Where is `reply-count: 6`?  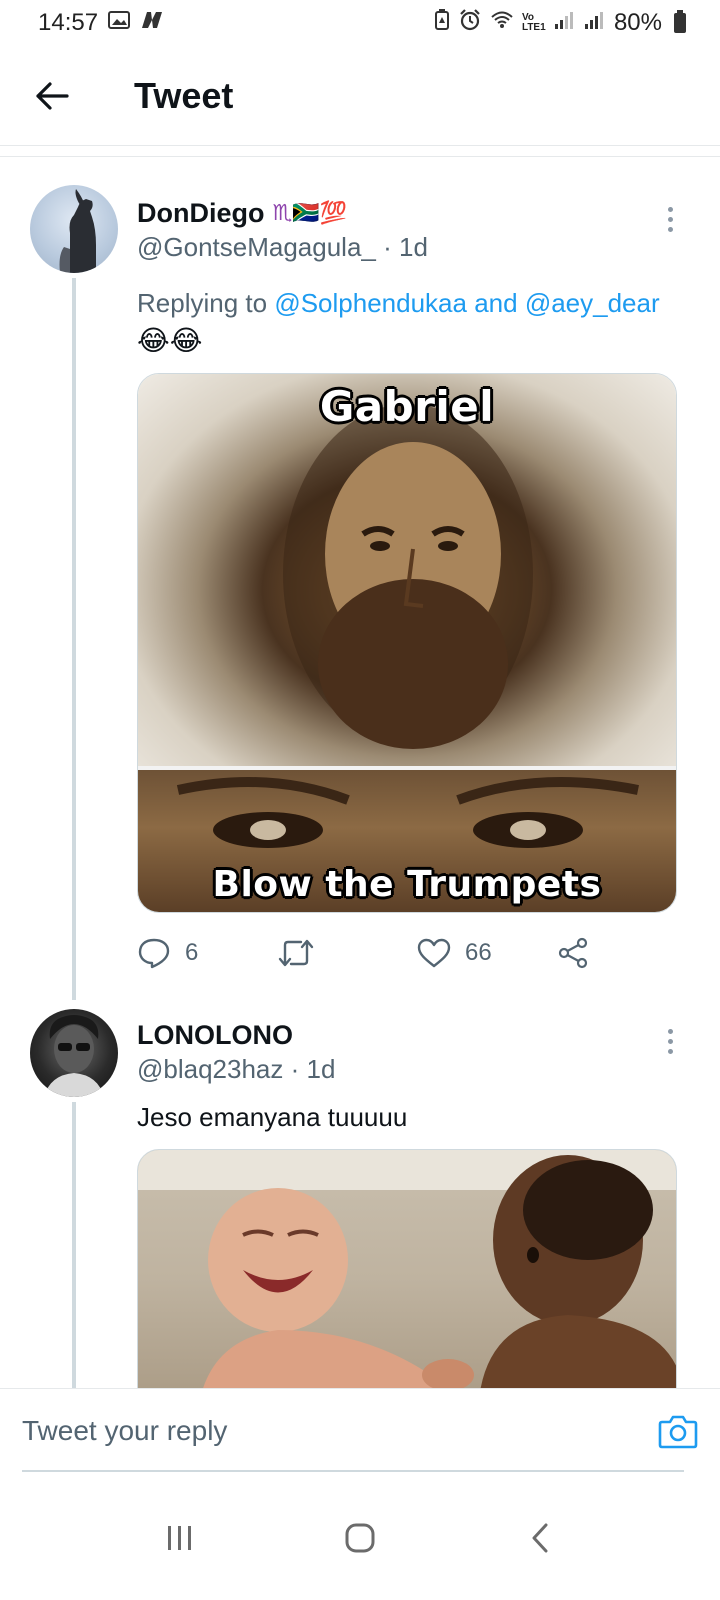 reply-count: 6 is located at coordinates (192, 952).